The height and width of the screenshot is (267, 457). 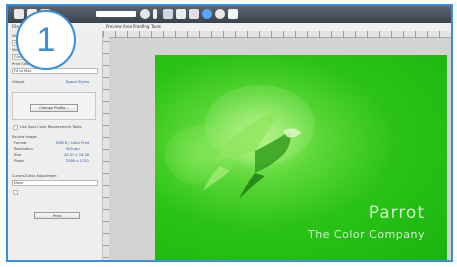 What do you see at coordinates (141, 27) in the screenshot?
I see `menu-item: Proofing` at bounding box center [141, 27].